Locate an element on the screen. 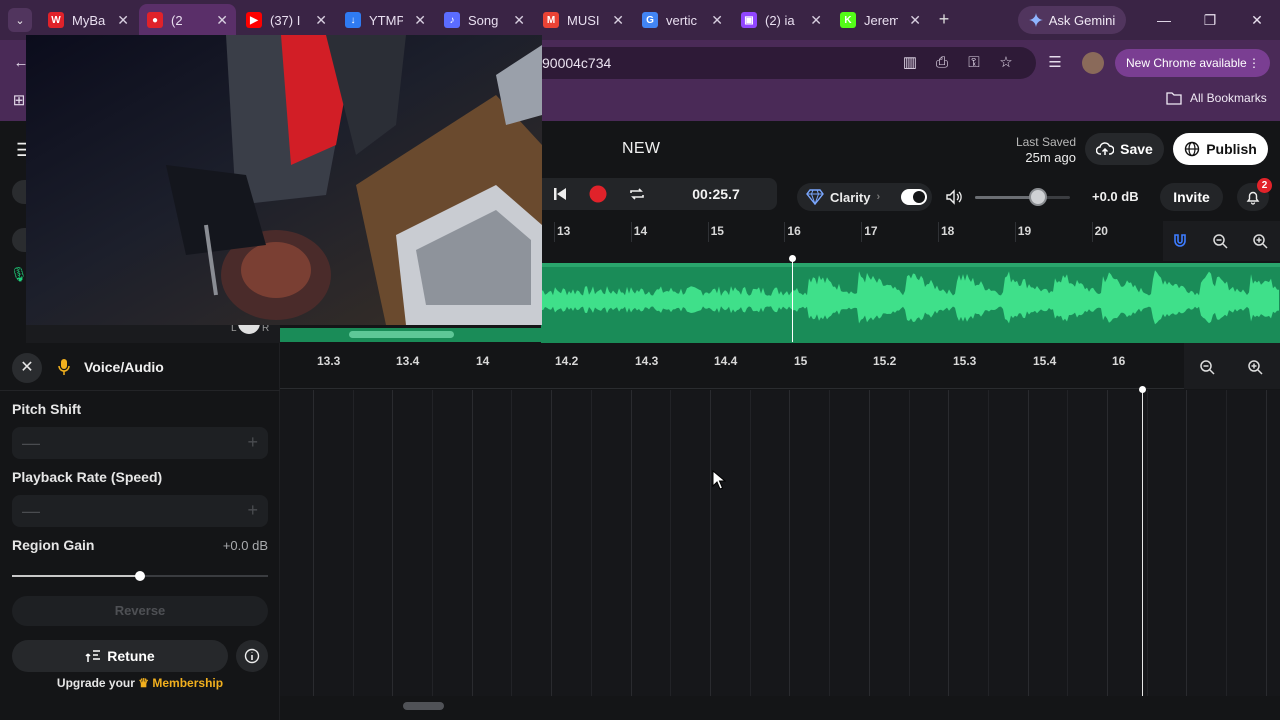 The height and width of the screenshot is (720, 1280). minimize-button: — is located at coordinates (1164, 20).